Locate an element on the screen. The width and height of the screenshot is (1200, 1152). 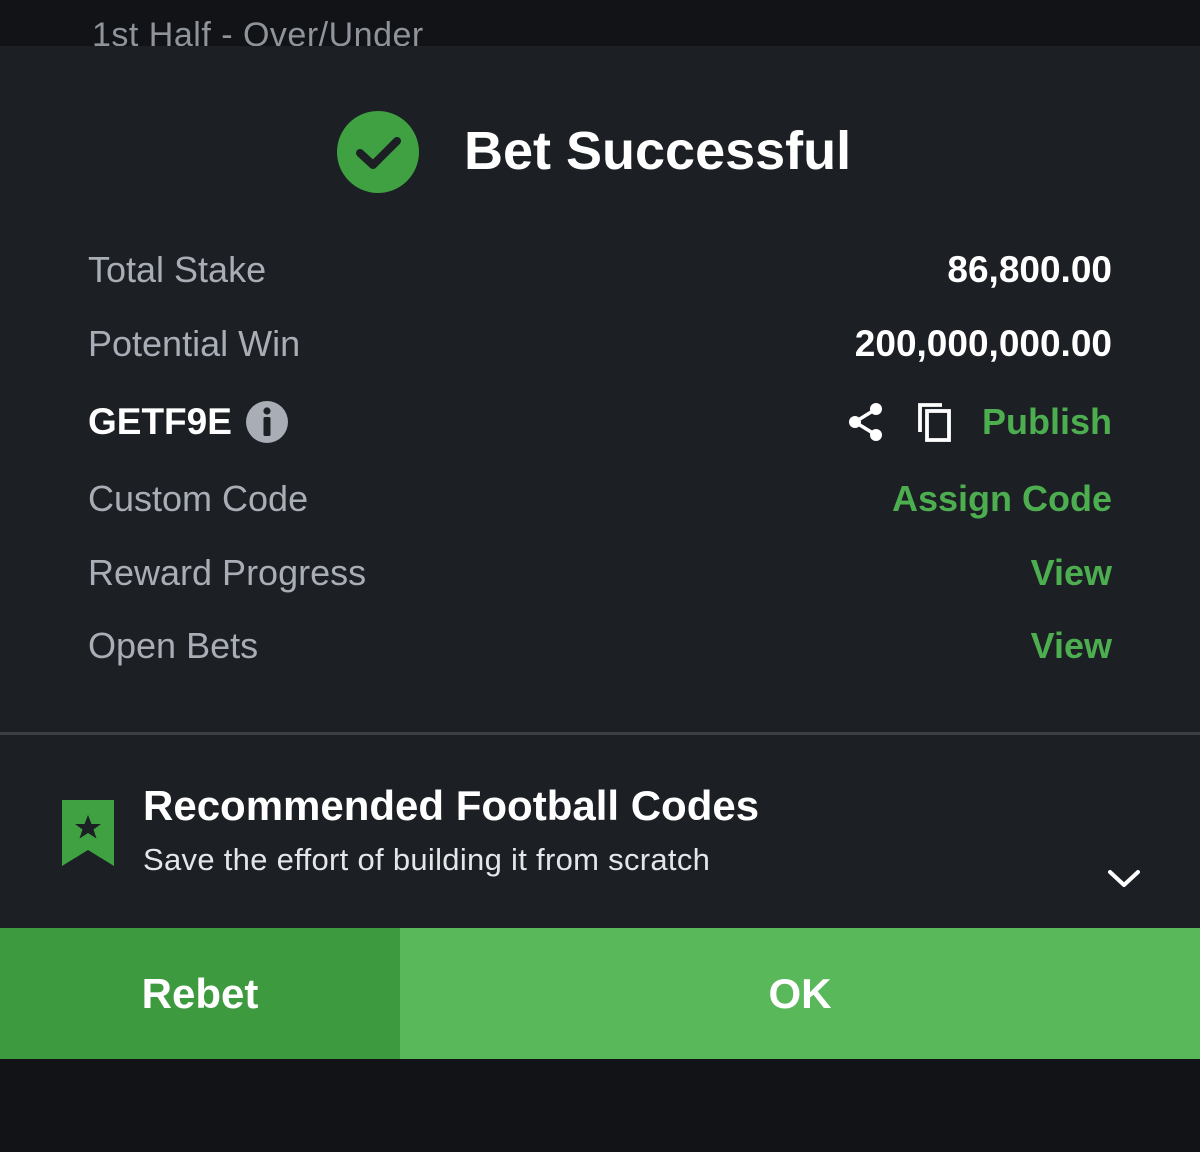
success-header: Bet Successful is located at coordinates (600, 152).